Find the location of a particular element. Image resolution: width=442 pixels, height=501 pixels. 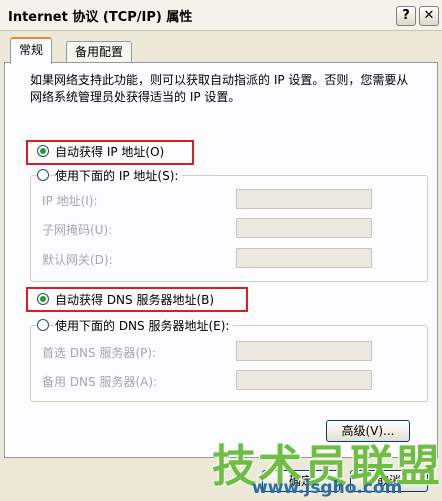

radio-manual-ip is located at coordinates (43, 175).